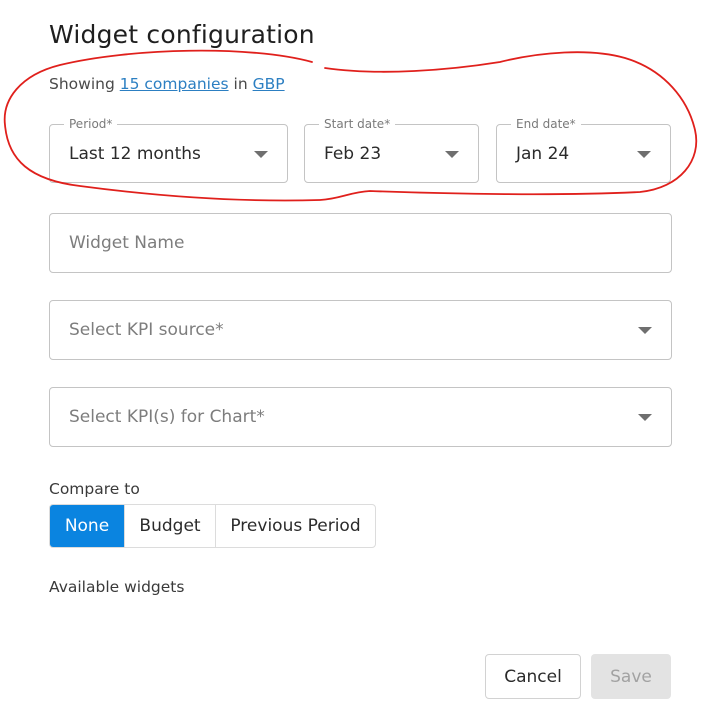 This screenshot has width=705, height=722. Describe the element at coordinates (94, 489) in the screenshot. I see `compare-to-label: Compare to` at that location.